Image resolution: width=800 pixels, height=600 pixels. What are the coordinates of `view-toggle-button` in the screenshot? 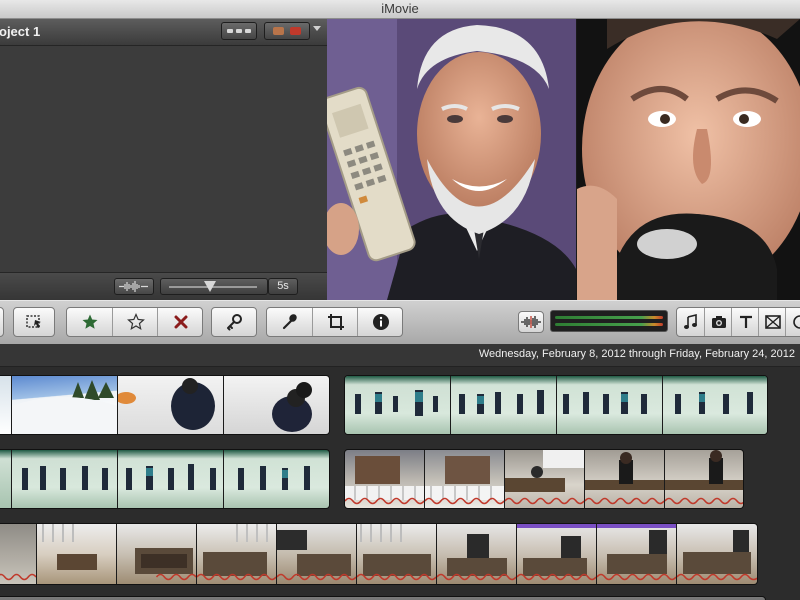 It's located at (239, 31).